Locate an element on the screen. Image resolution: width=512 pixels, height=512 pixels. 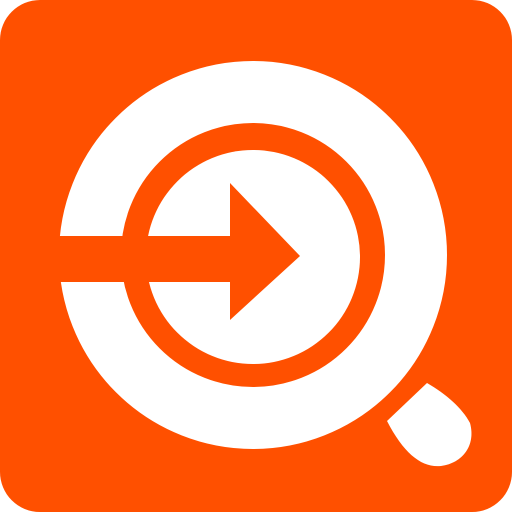
arrow-shaft is located at coordinates (195, 259).